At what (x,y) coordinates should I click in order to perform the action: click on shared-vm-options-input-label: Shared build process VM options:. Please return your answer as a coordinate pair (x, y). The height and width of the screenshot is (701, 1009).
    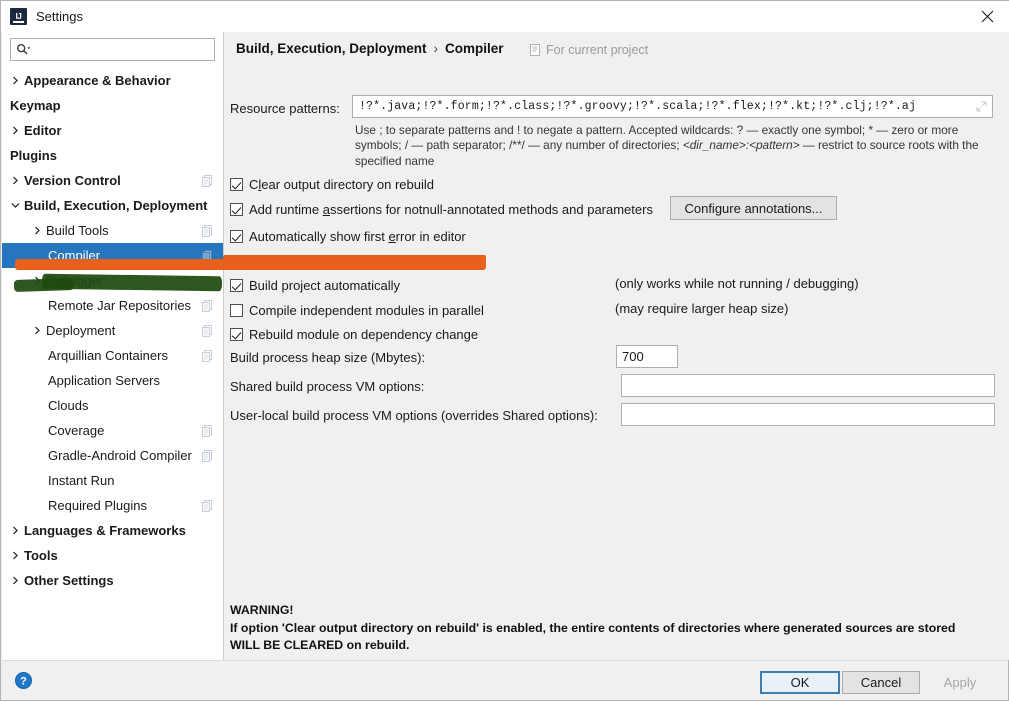
    Looking at the image, I should click on (327, 386).